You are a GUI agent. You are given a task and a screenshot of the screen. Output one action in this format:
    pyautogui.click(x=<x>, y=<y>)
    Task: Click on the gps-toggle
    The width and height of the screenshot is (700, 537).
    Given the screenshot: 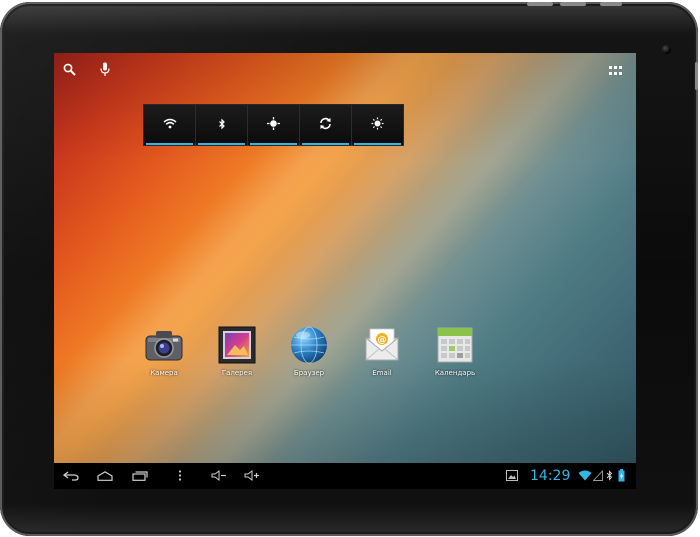 What is the action you would take?
    pyautogui.click(x=274, y=125)
    